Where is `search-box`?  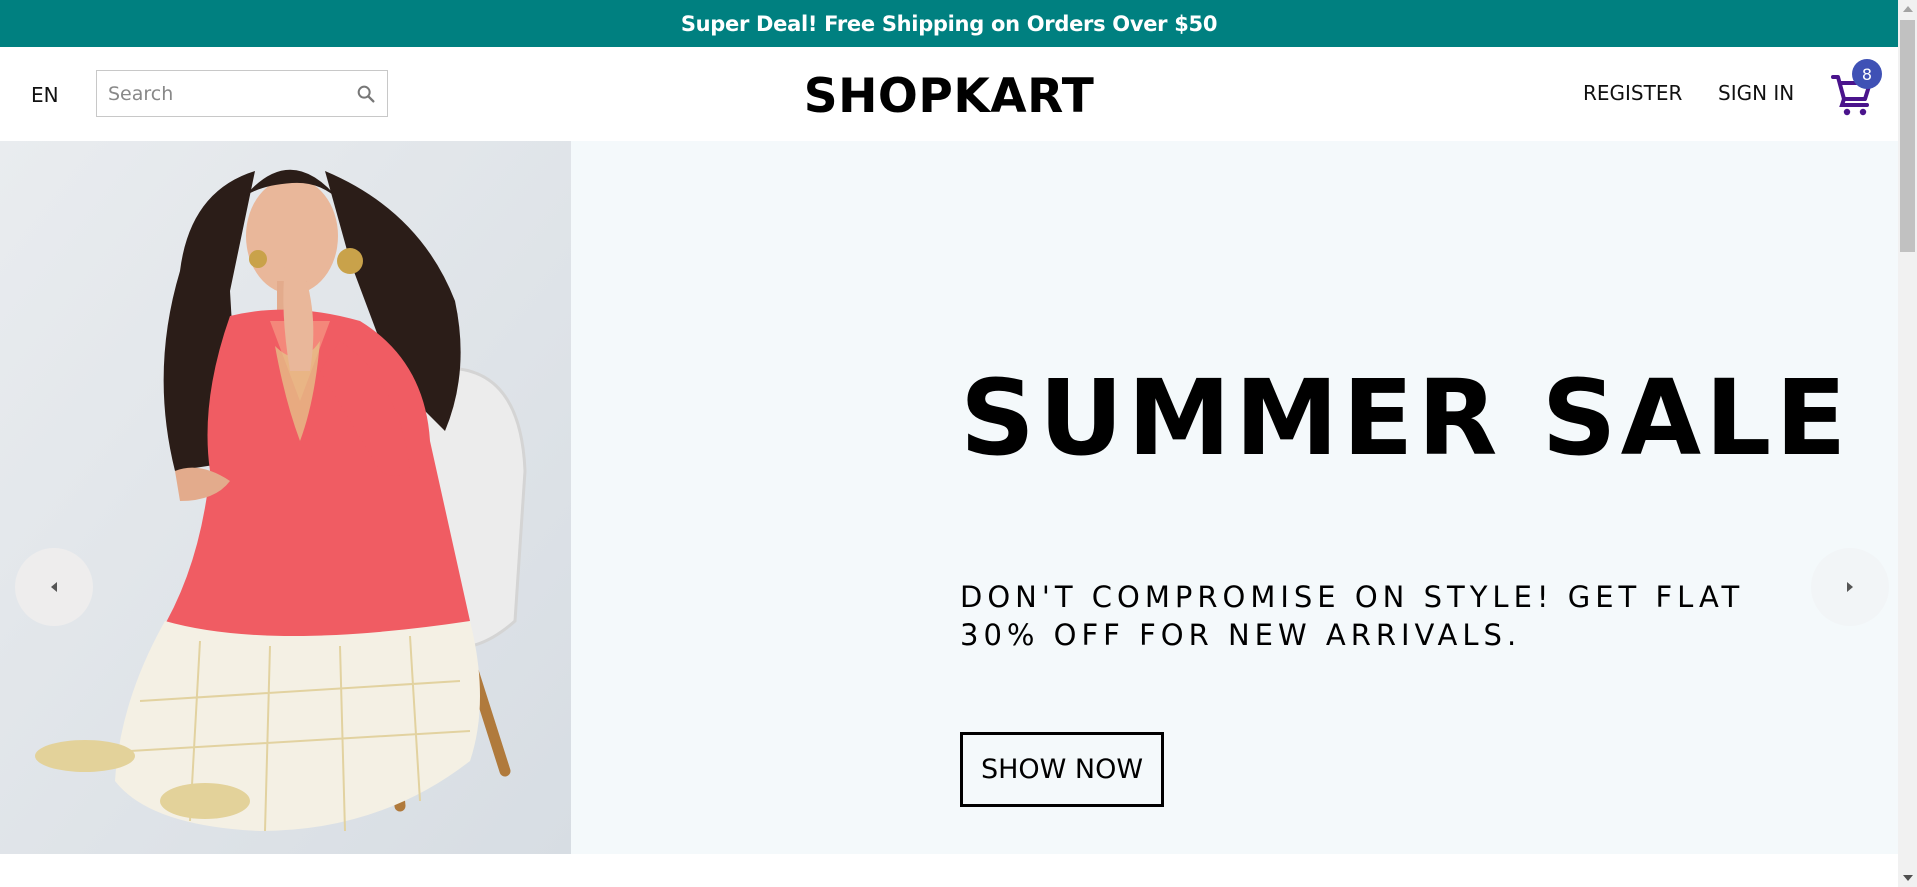
search-box is located at coordinates (242, 93).